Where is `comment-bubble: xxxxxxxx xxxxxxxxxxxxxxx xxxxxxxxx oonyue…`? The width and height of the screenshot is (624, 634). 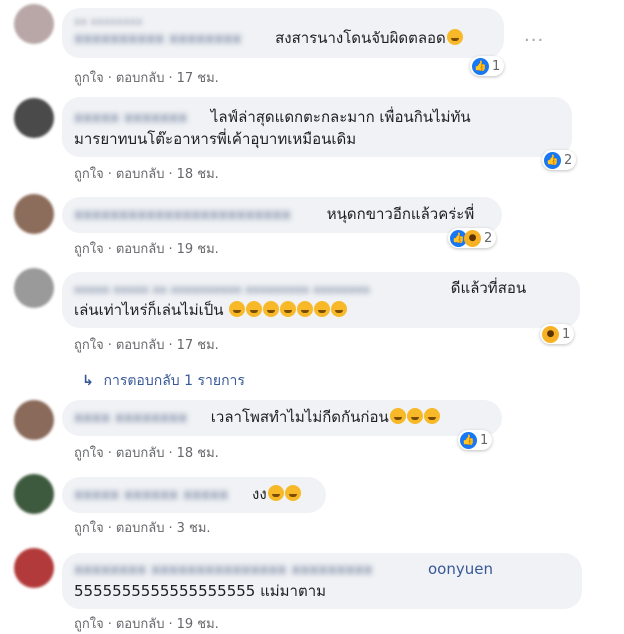
comment-bubble: xxxxxxxx xxxxxxxxxxxxxxx xxxxxxxxx oonyue… is located at coordinates (322, 581).